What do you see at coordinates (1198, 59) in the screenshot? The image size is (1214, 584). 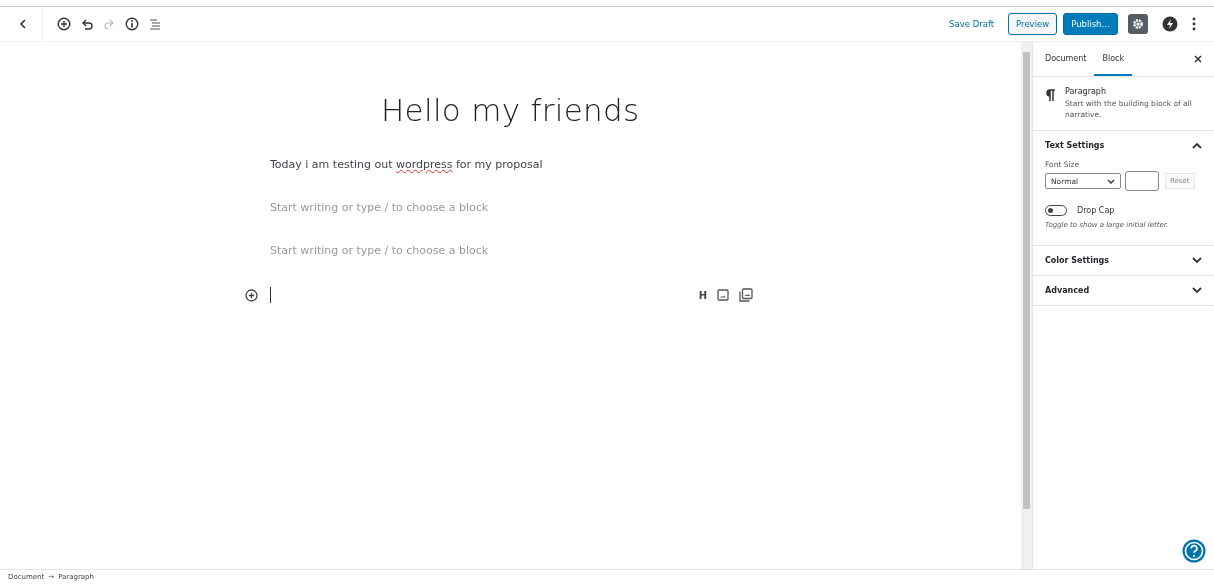 I see `close-icon` at bounding box center [1198, 59].